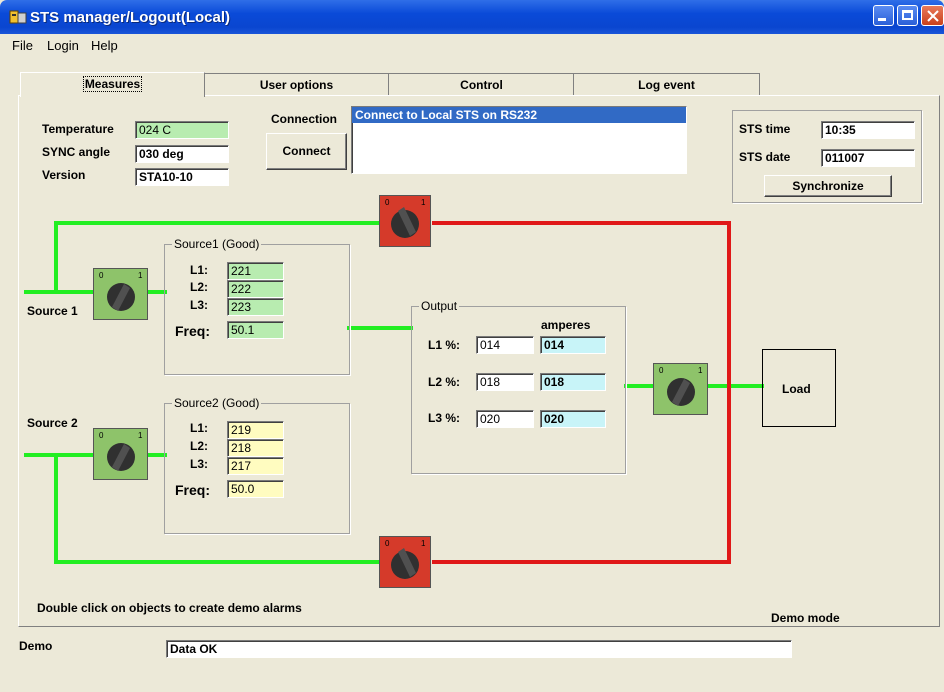 The height and width of the screenshot is (692, 944). Describe the element at coordinates (255, 307) in the screenshot. I see `source1-l3-field: 223` at that location.